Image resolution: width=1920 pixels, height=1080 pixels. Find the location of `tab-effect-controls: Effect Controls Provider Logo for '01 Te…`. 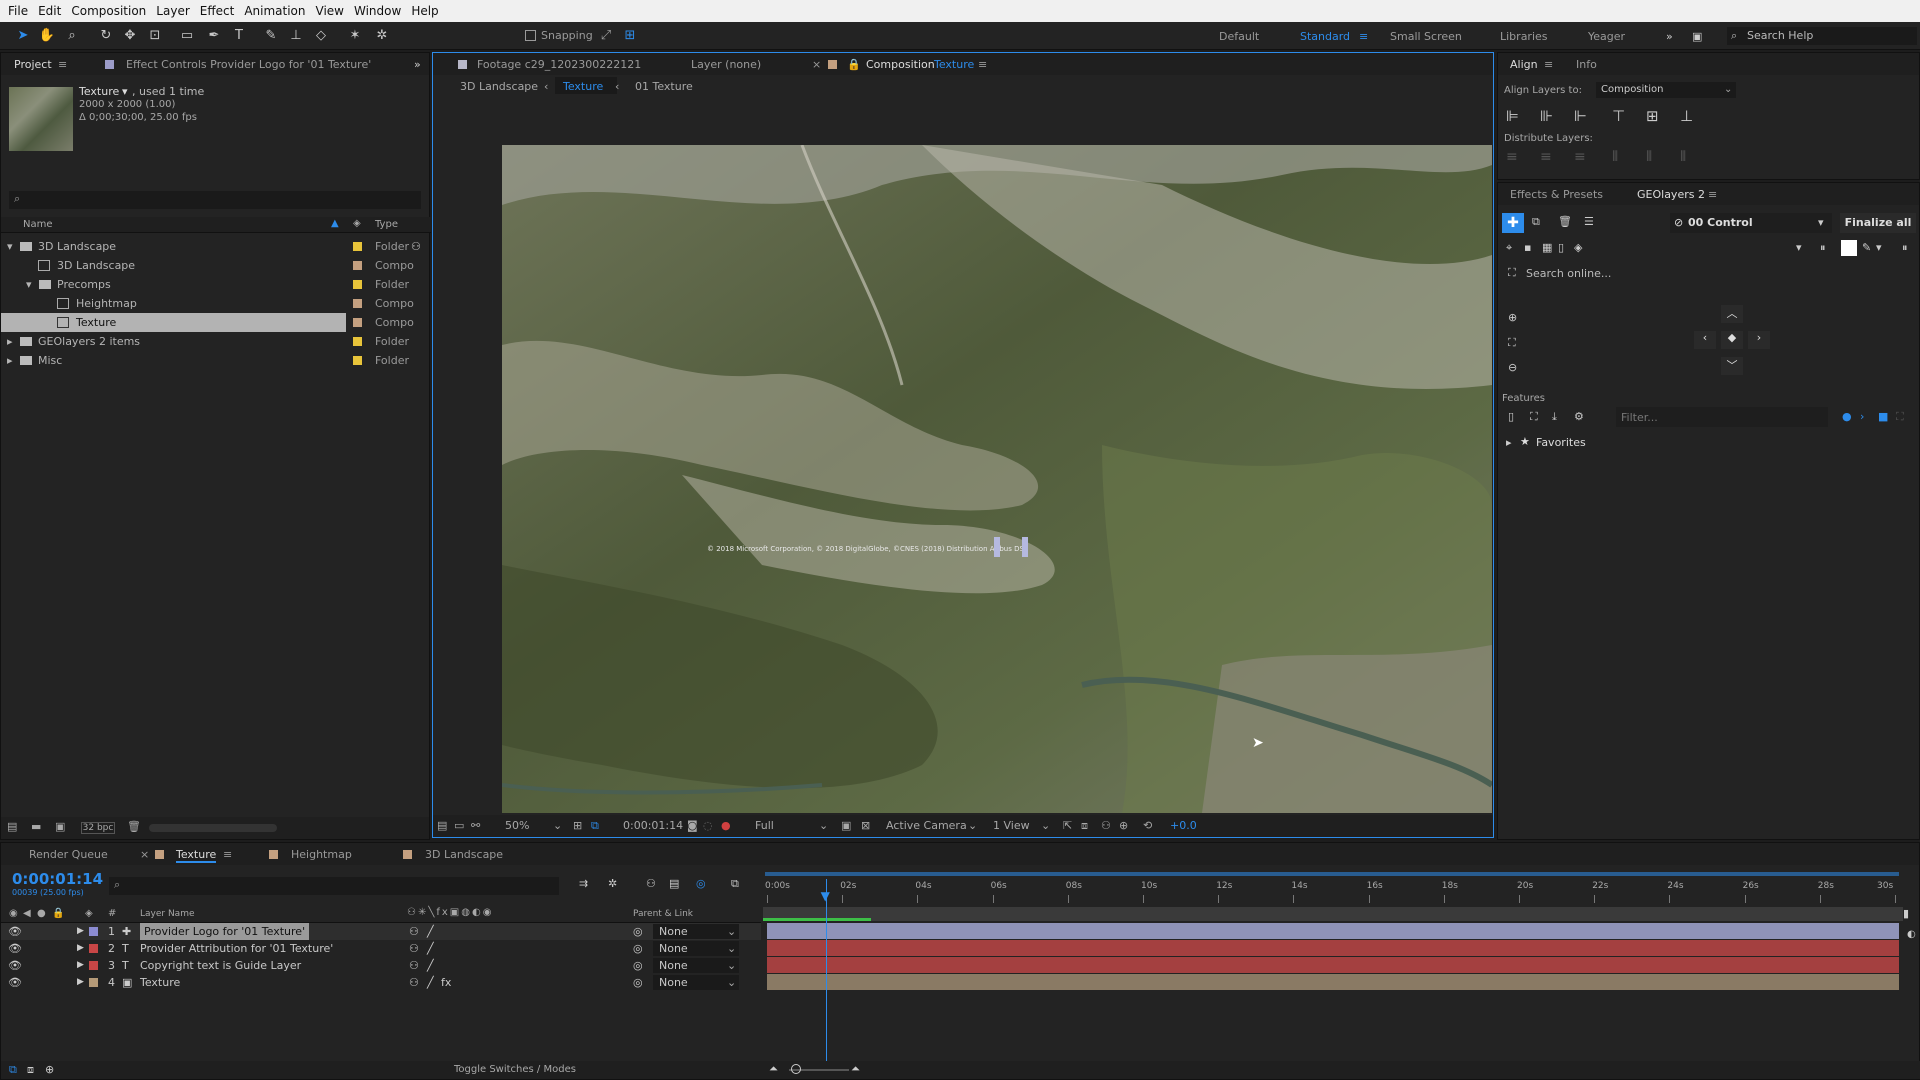

tab-effect-controls: Effect Controls Provider Logo for '01 Te… is located at coordinates (248, 64).